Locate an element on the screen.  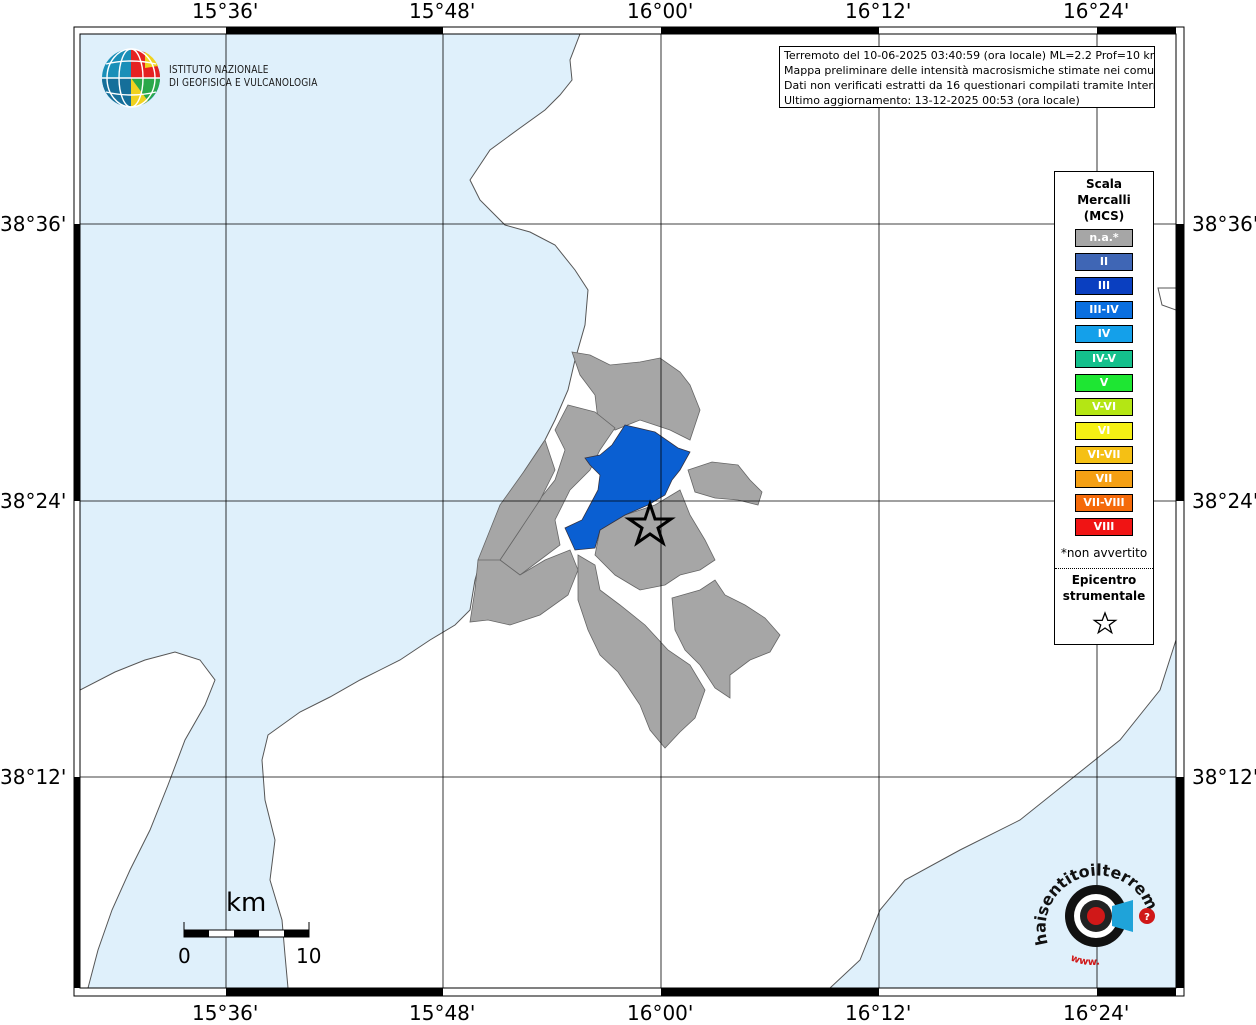
lon-label-bottom: 16°24' is located at coordinates (1096, 1013).